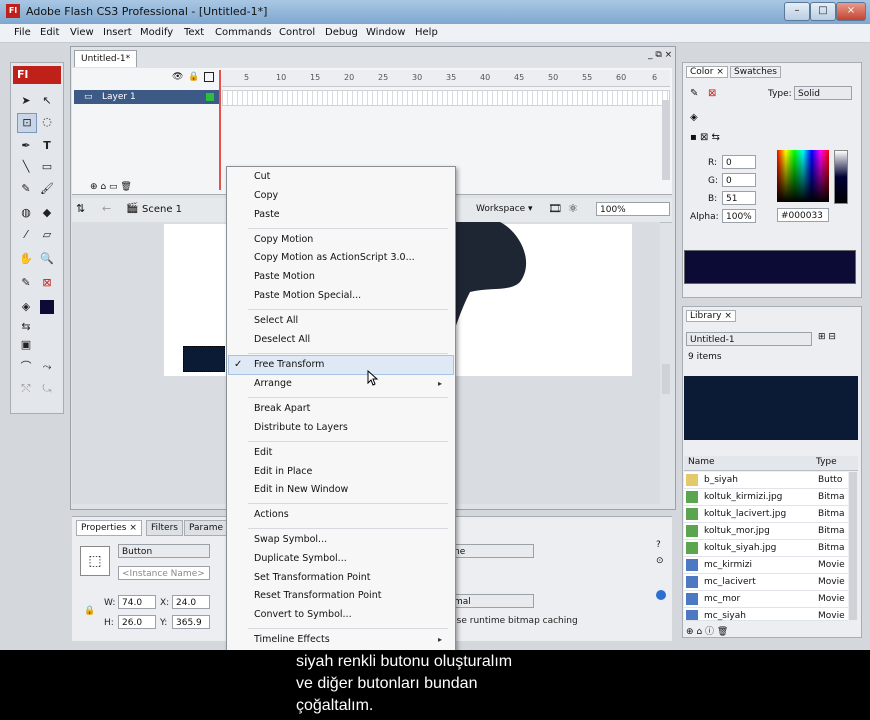 This screenshot has width=870, height=720. What do you see at coordinates (797, 11) in the screenshot?
I see `minimize-button: –` at bounding box center [797, 11].